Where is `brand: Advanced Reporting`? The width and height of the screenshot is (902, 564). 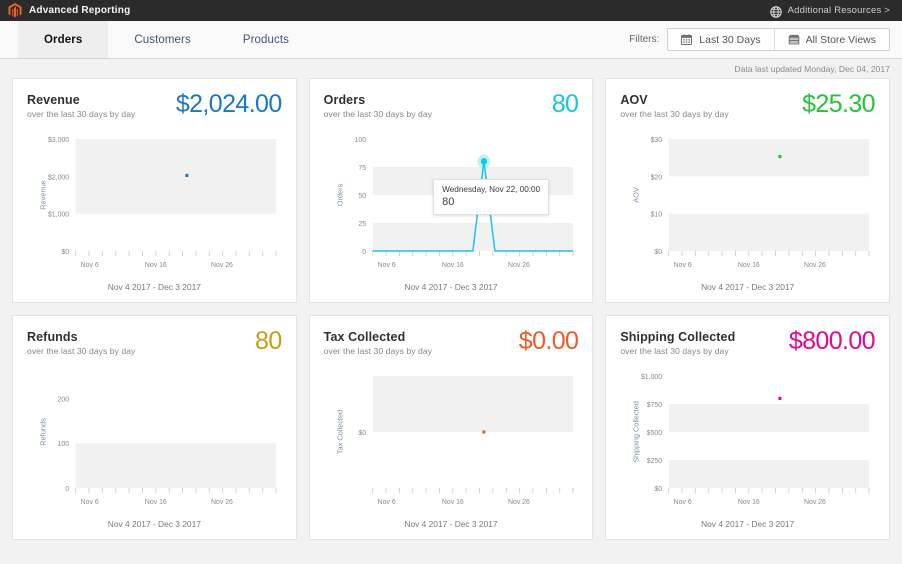
brand: Advanced Reporting is located at coordinates (69, 10).